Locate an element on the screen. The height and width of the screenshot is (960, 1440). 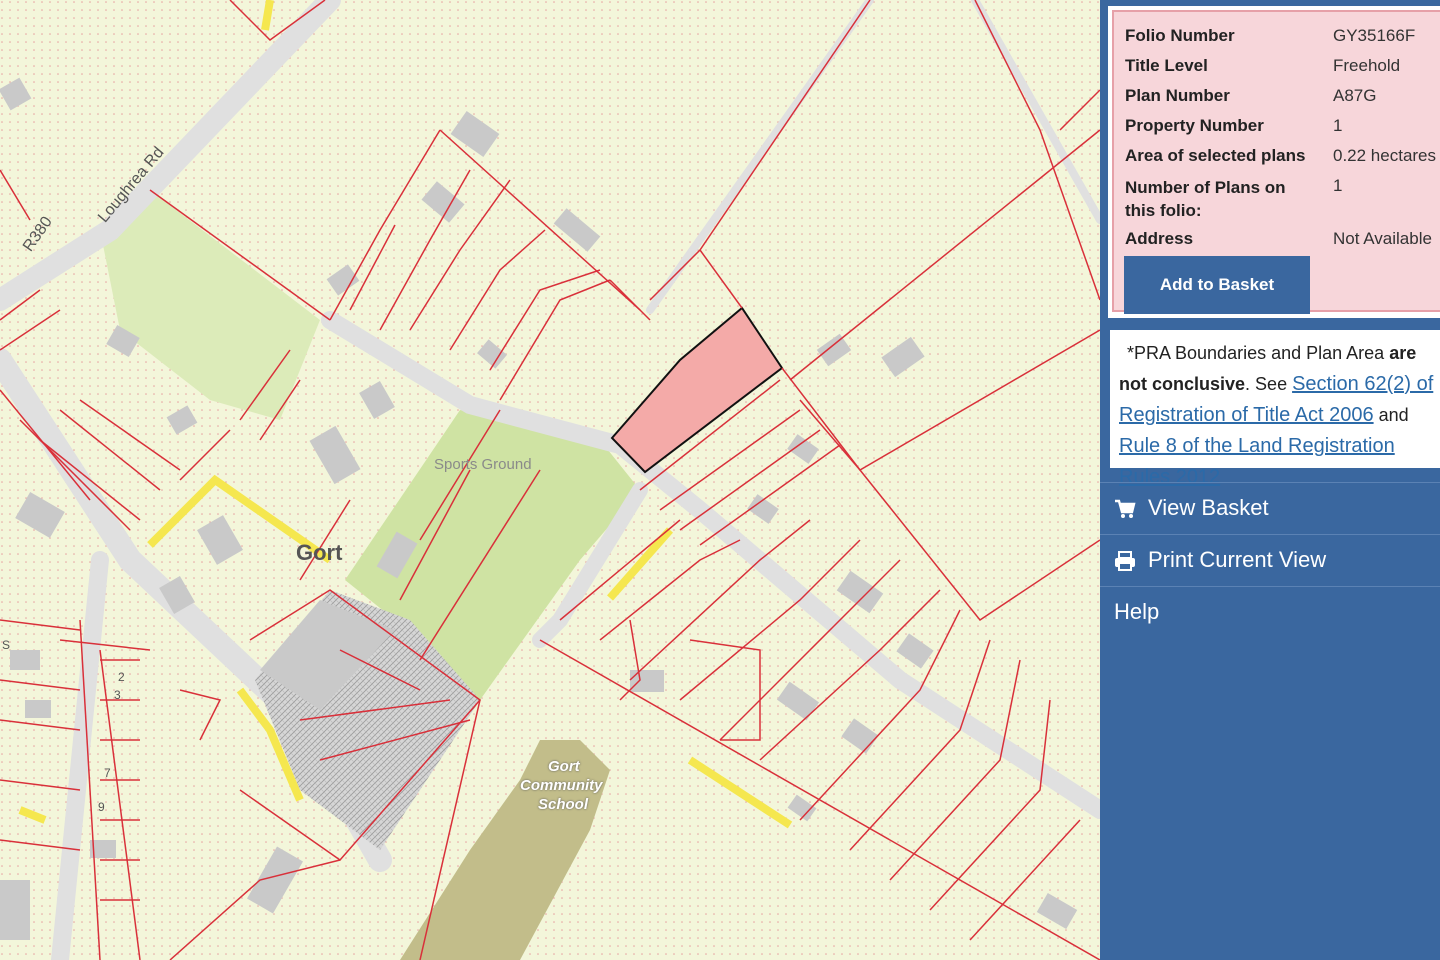
add-to-basket-button: Add to Basket is located at coordinates (1217, 285).